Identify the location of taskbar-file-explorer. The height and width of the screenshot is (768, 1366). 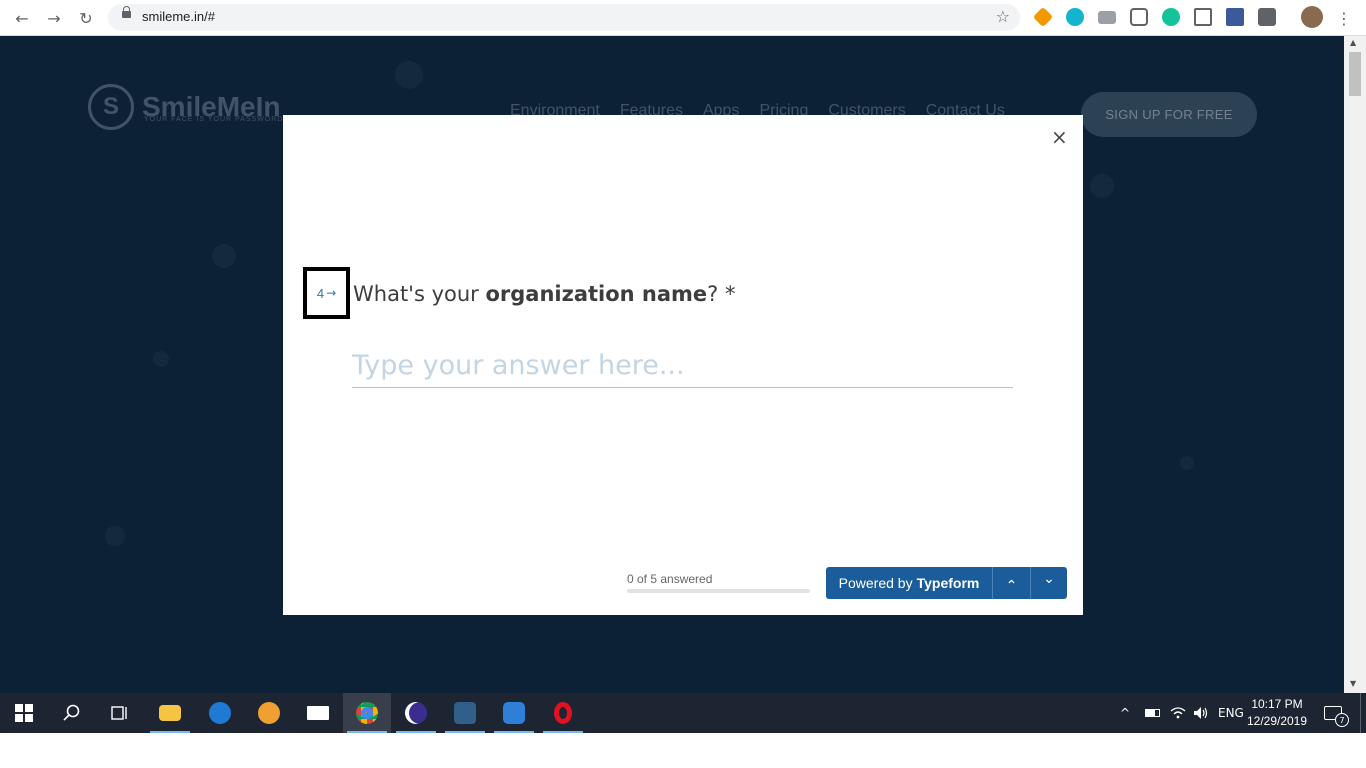
(170, 713).